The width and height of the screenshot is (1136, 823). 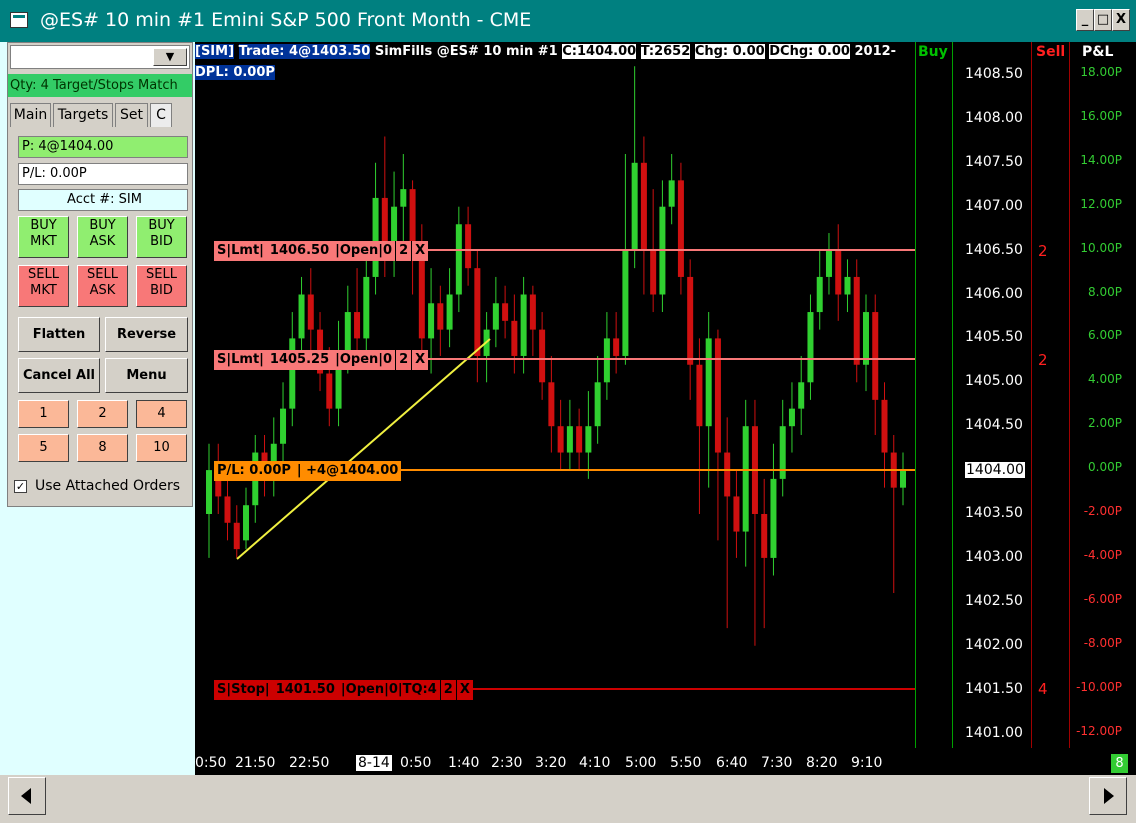 I want to click on time-label: 3:20, so click(x=551, y=763).